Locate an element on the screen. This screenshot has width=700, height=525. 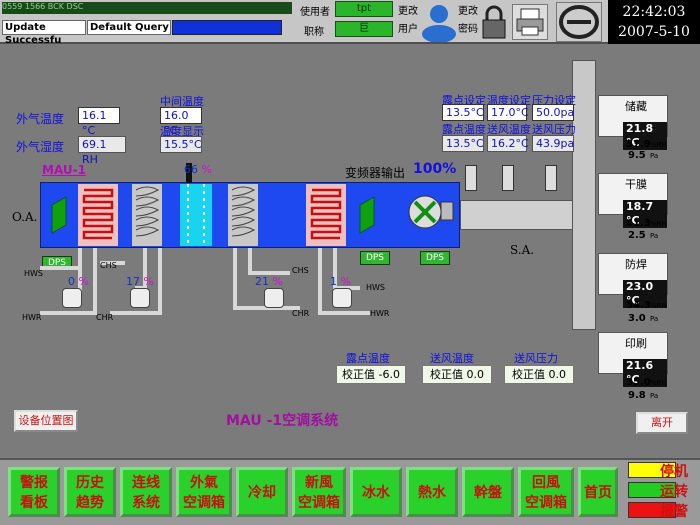
lock-icon is located at coordinates (494, 22).